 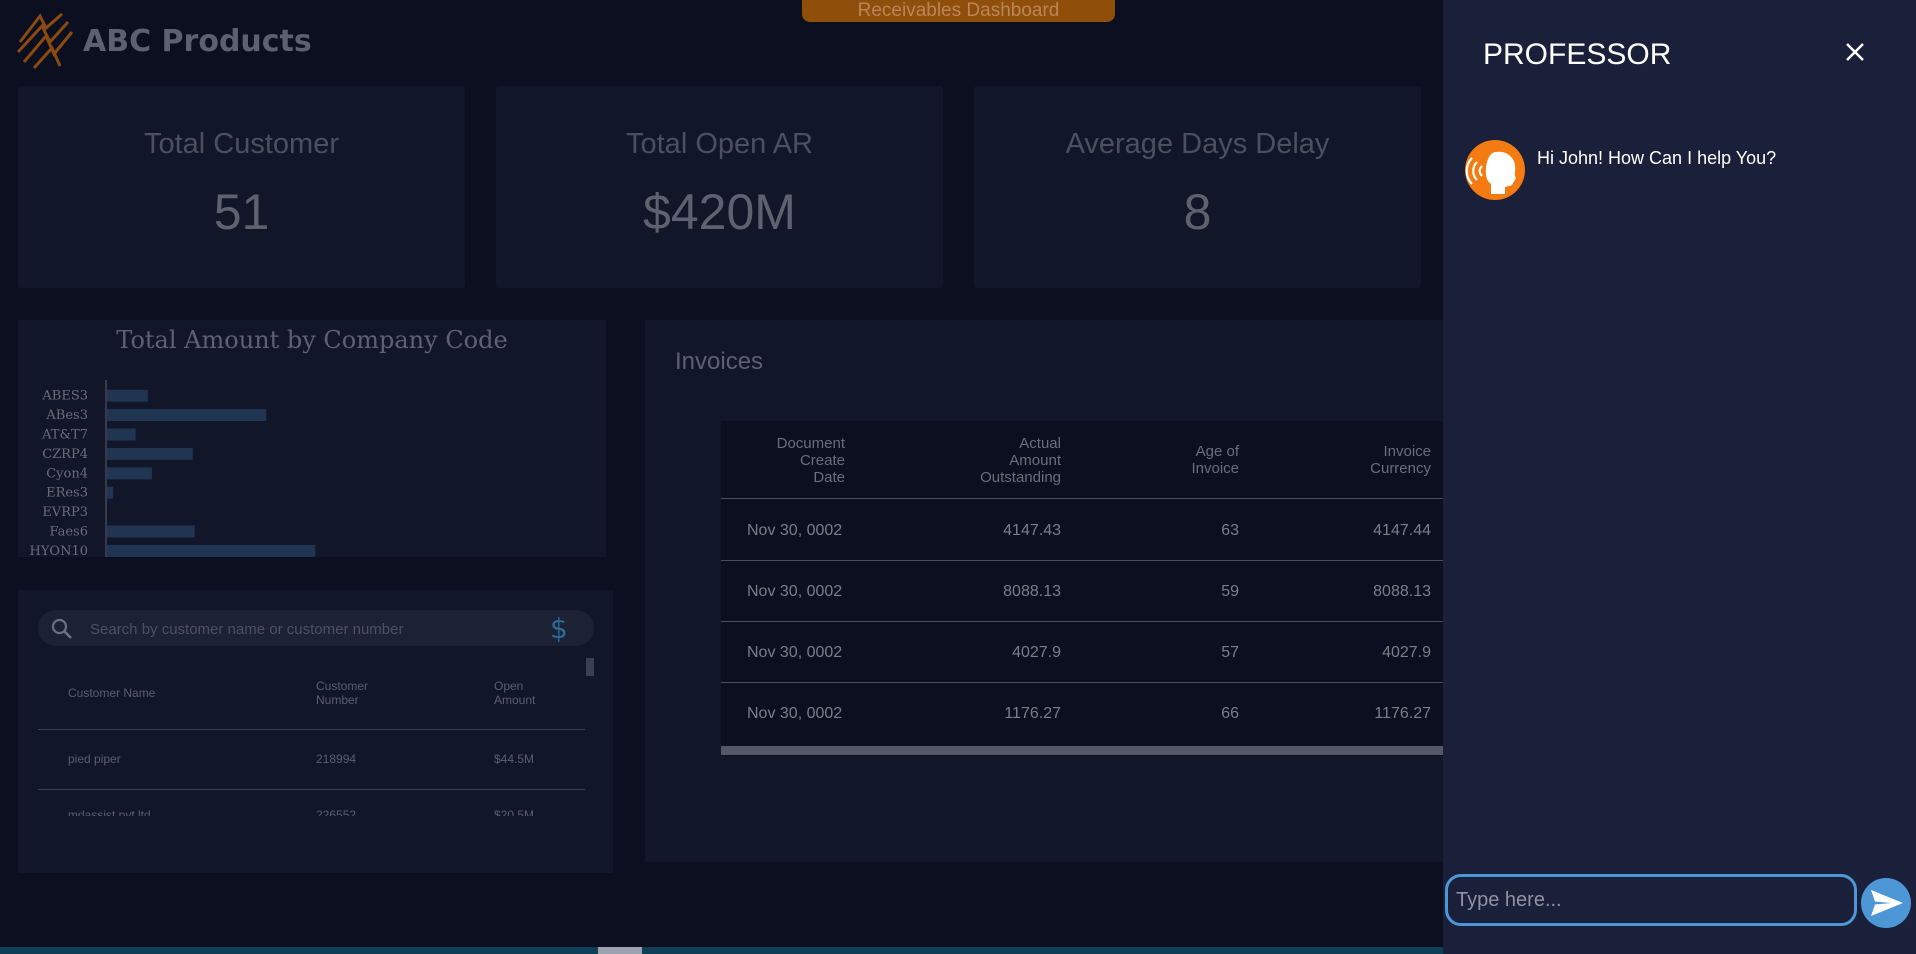 What do you see at coordinates (1217, 451) in the screenshot?
I see `header-line: Age of` at bounding box center [1217, 451].